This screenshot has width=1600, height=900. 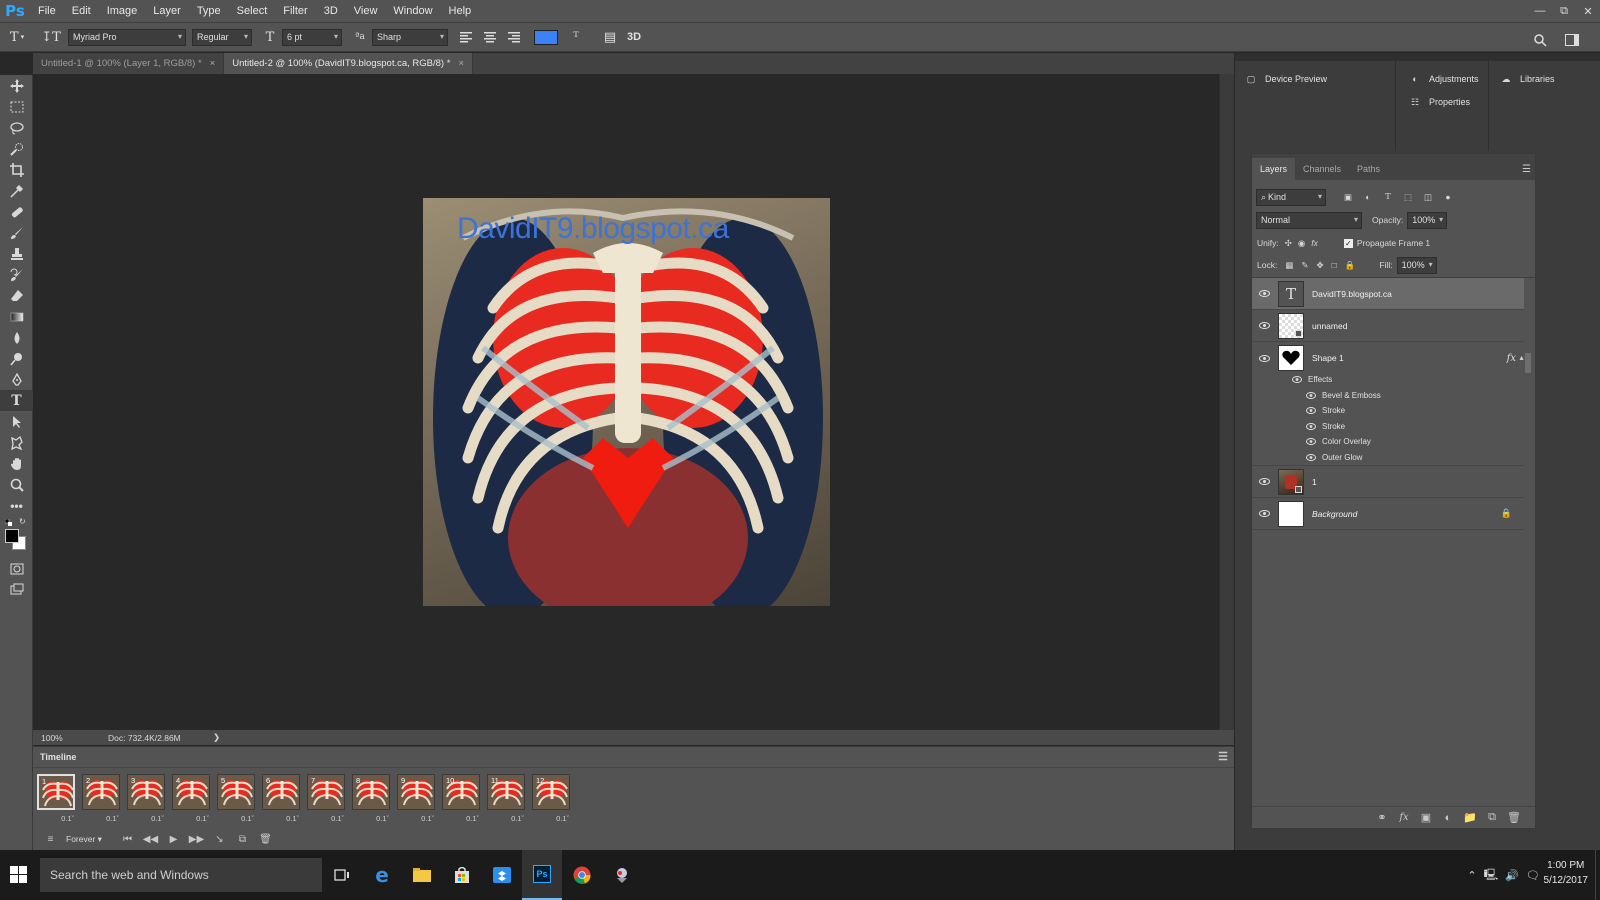 What do you see at coordinates (12, 536) in the screenshot?
I see `foreground-color-swatch` at bounding box center [12, 536].